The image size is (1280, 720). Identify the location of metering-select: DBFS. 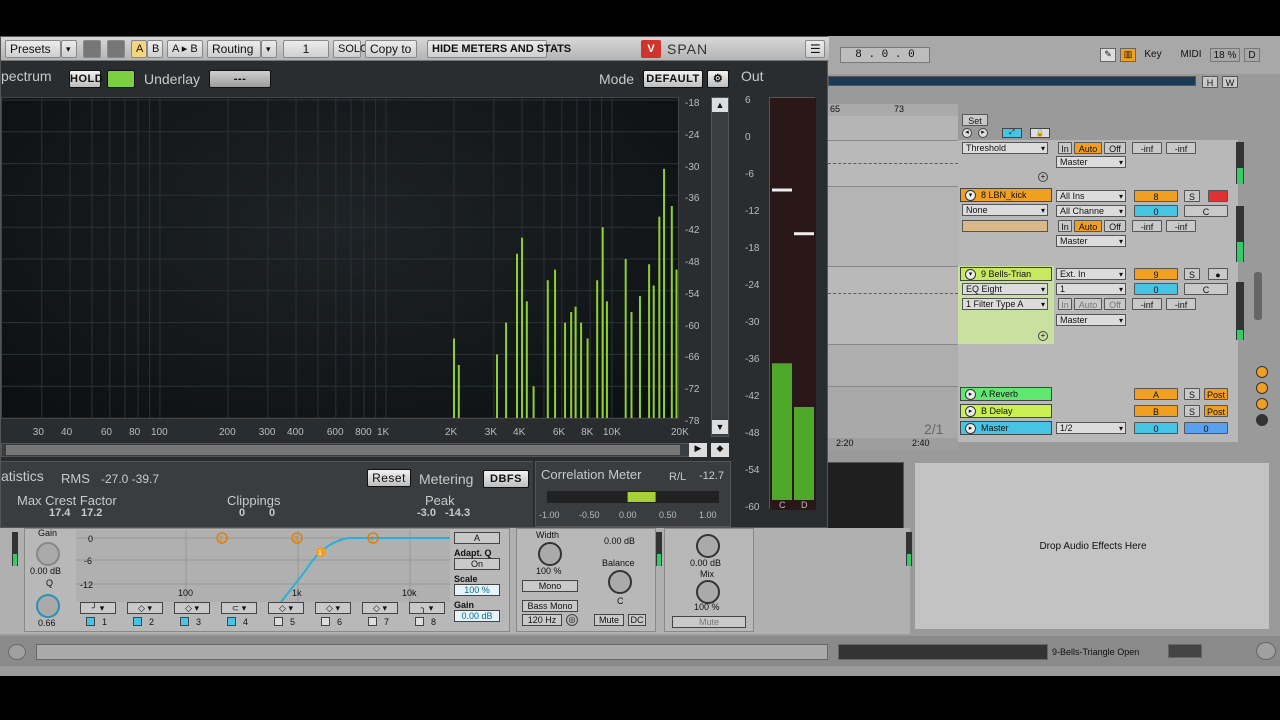
(506, 479).